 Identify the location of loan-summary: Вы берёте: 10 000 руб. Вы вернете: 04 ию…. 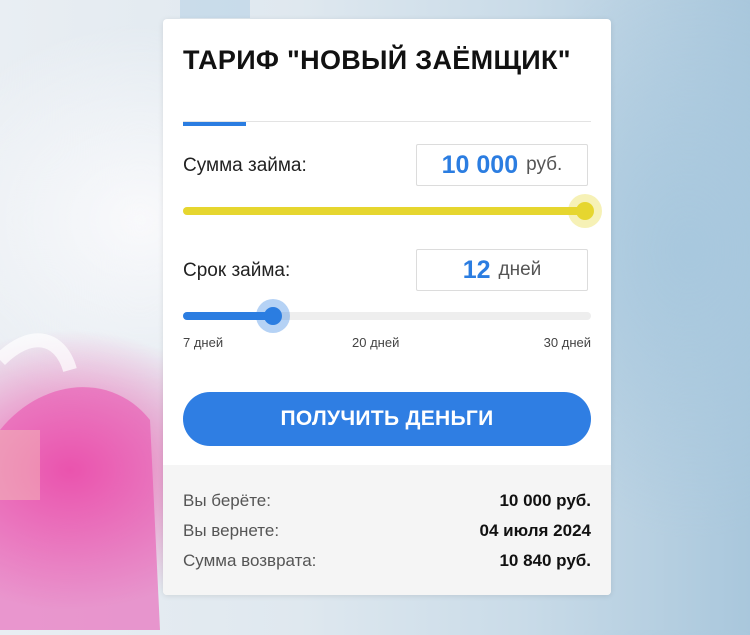
(387, 530).